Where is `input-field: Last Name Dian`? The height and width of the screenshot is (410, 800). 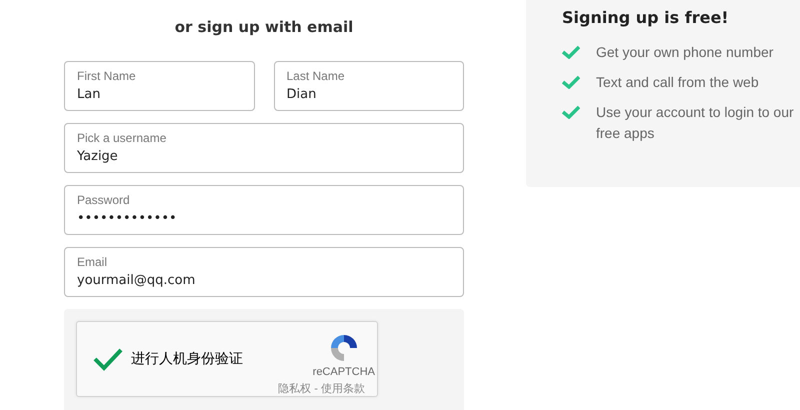 input-field: Last Name Dian is located at coordinates (369, 86).